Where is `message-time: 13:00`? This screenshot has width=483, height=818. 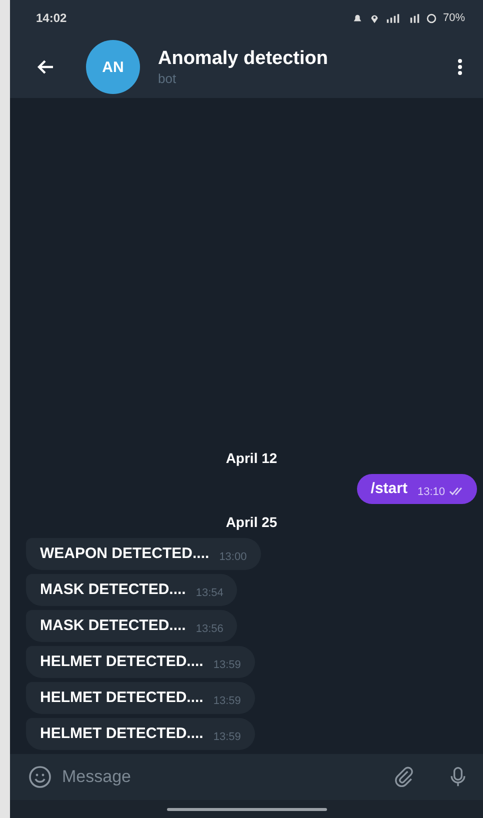 message-time: 13:00 is located at coordinates (233, 557).